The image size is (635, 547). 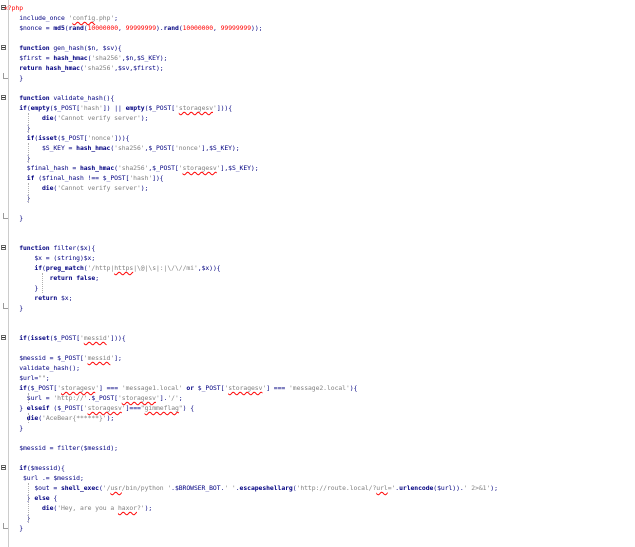 What do you see at coordinates (13, 8) in the screenshot?
I see `code-token: <?php` at bounding box center [13, 8].